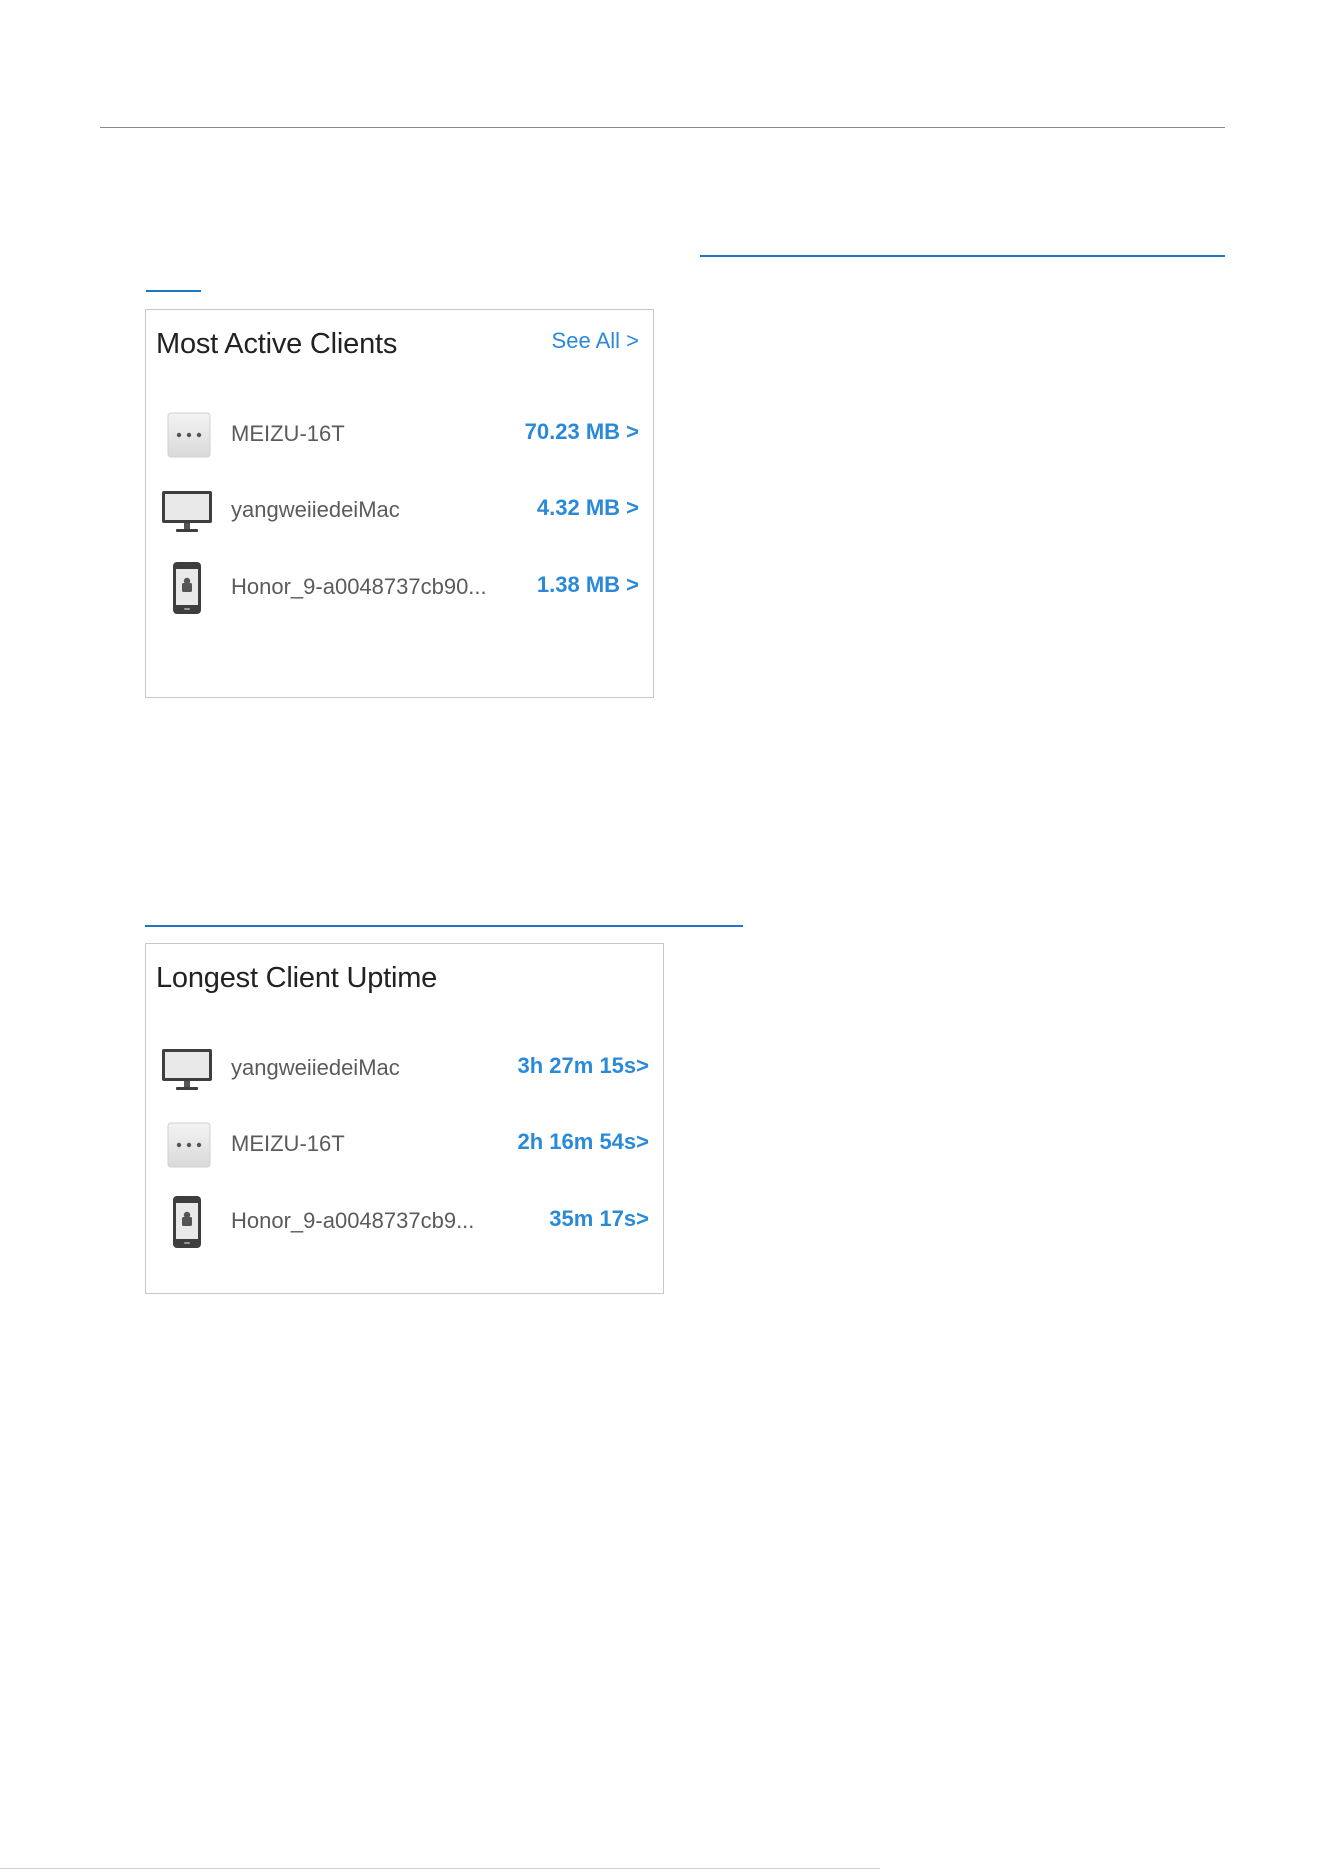  I want to click on client-row: yangweiiedeiMac 3h 27m 15s>, so click(404, 1069).